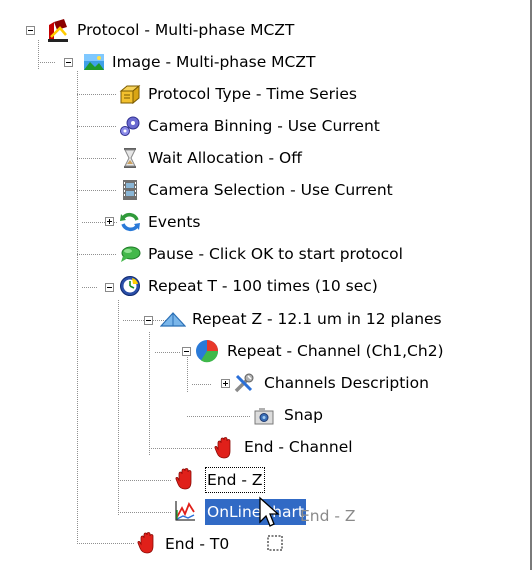 Image resolution: width=532 pixels, height=570 pixels. What do you see at coordinates (130, 158) in the screenshot?
I see `hourglass-icon` at bounding box center [130, 158].